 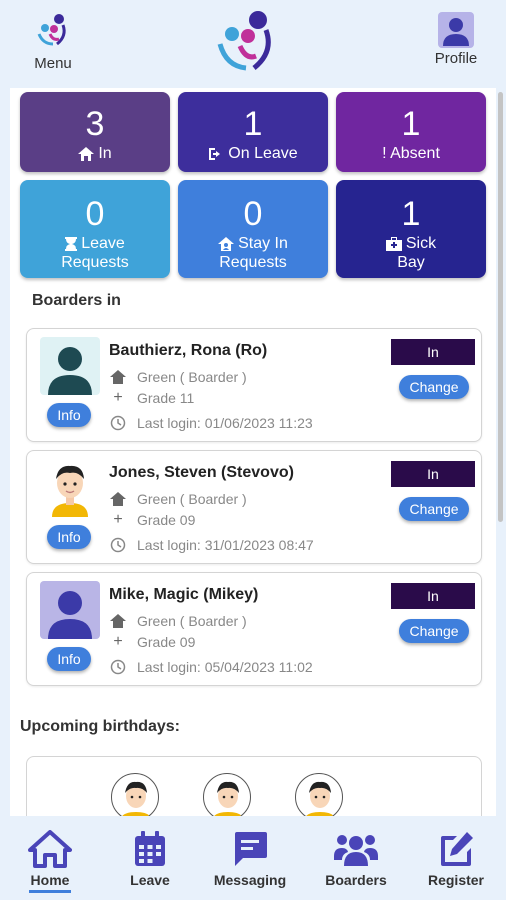 I want to click on boarder-name: Jones, Steven (Stevovo), so click(x=201, y=472).